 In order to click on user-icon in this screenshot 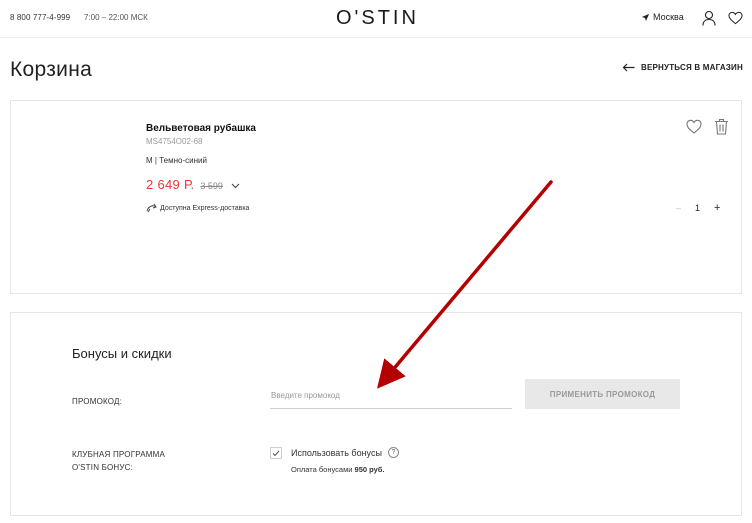, I will do `click(709, 18)`.